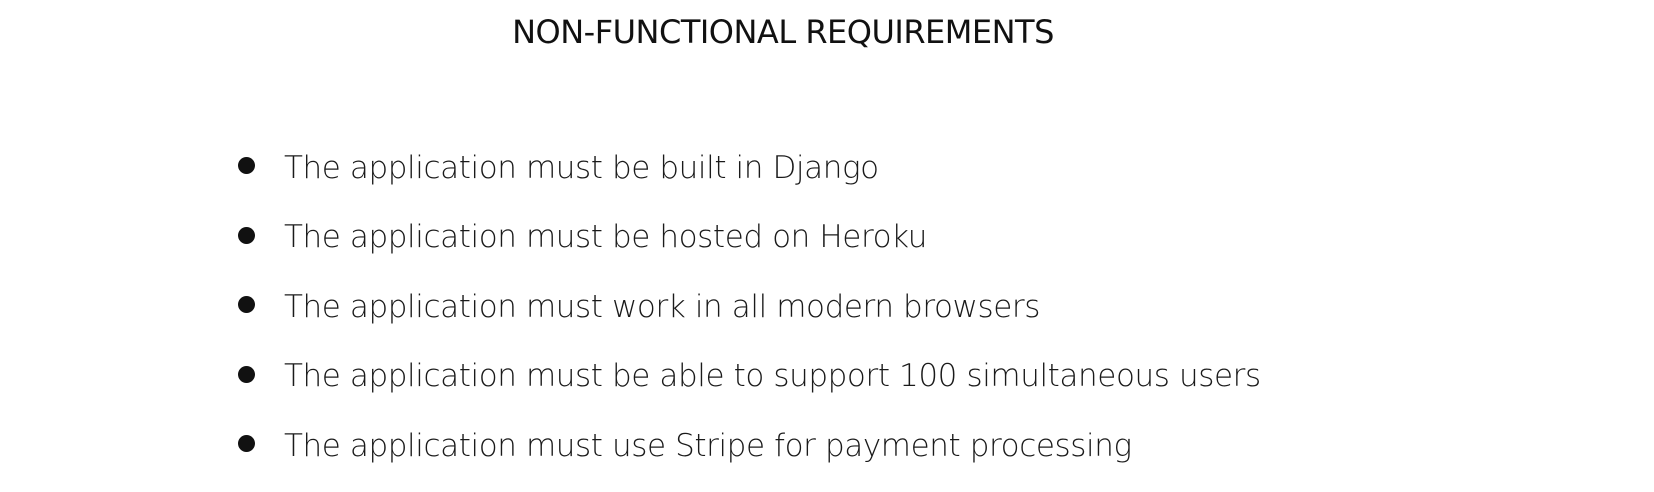 Image resolution: width=1654 pixels, height=492 pixels. I want to click on page-title: NON-FUNCTIONAL REQUIREMENTS, so click(783, 32).